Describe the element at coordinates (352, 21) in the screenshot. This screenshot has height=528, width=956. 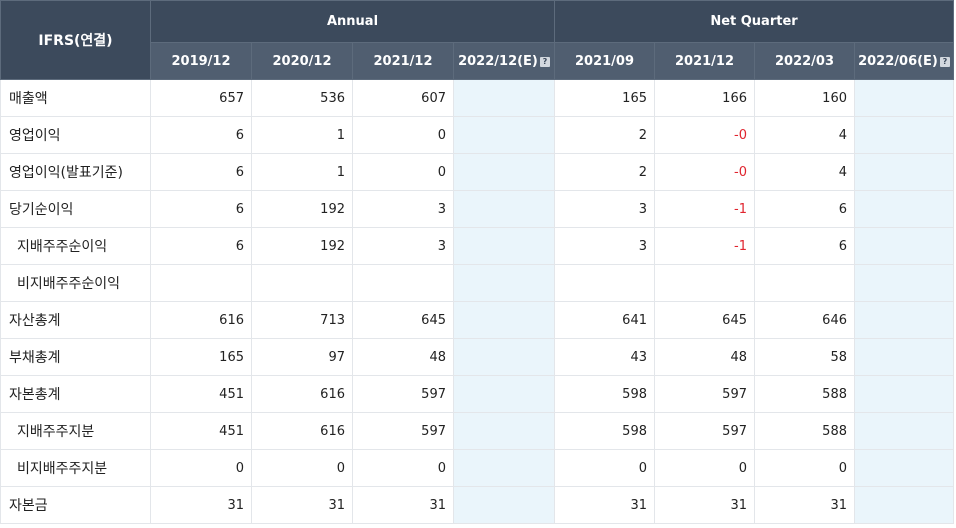
I see `annual-group-header: Annual` at that location.